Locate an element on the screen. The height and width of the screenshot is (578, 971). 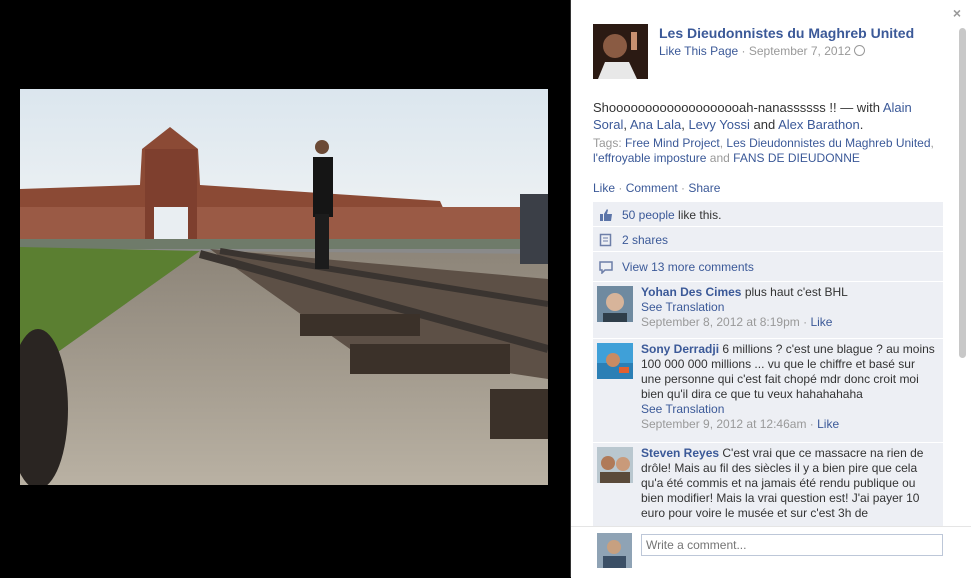
likes-row: 50 people like this. is located at coordinates (768, 214).